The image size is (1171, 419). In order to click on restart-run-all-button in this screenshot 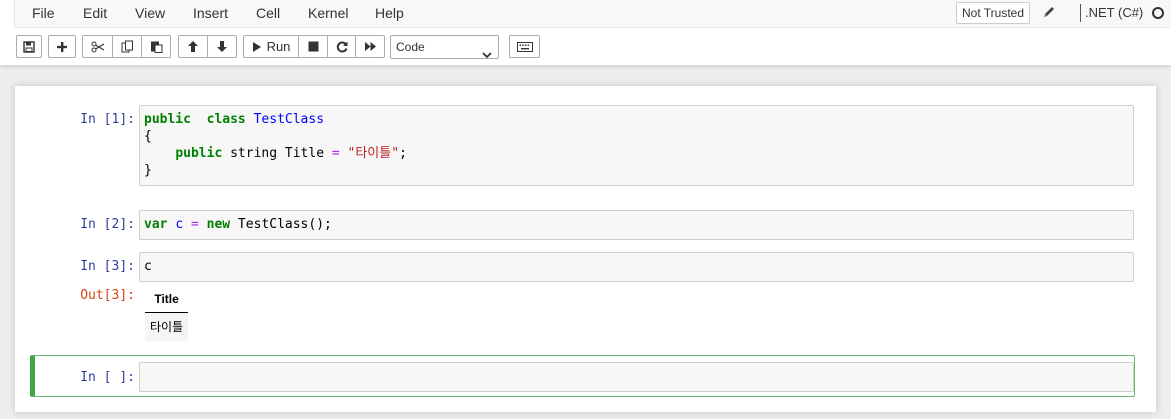, I will do `click(370, 46)`.